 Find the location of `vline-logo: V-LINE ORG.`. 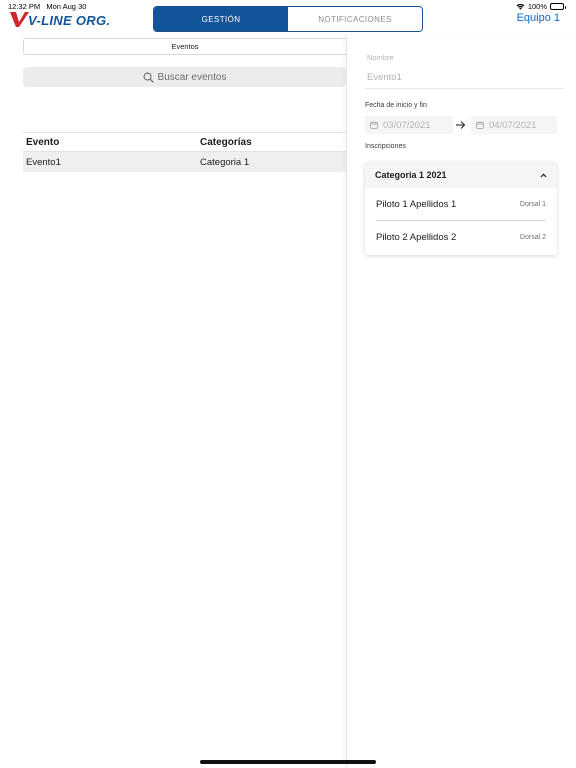

vline-logo: V-LINE ORG. is located at coordinates (60, 20).